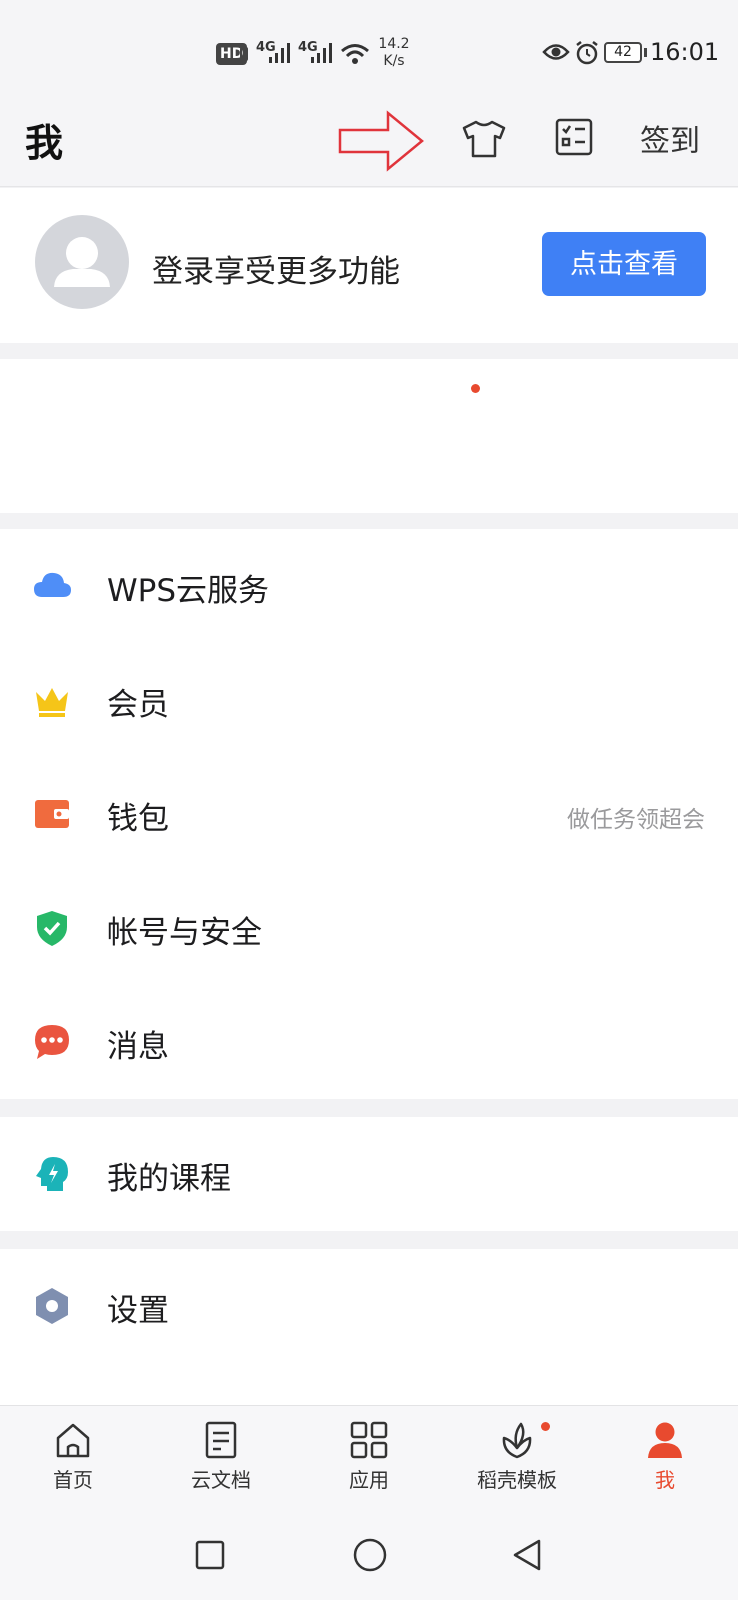 Image resolution: width=738 pixels, height=1600 pixels. I want to click on battery-indicator: 42, so click(623, 52).